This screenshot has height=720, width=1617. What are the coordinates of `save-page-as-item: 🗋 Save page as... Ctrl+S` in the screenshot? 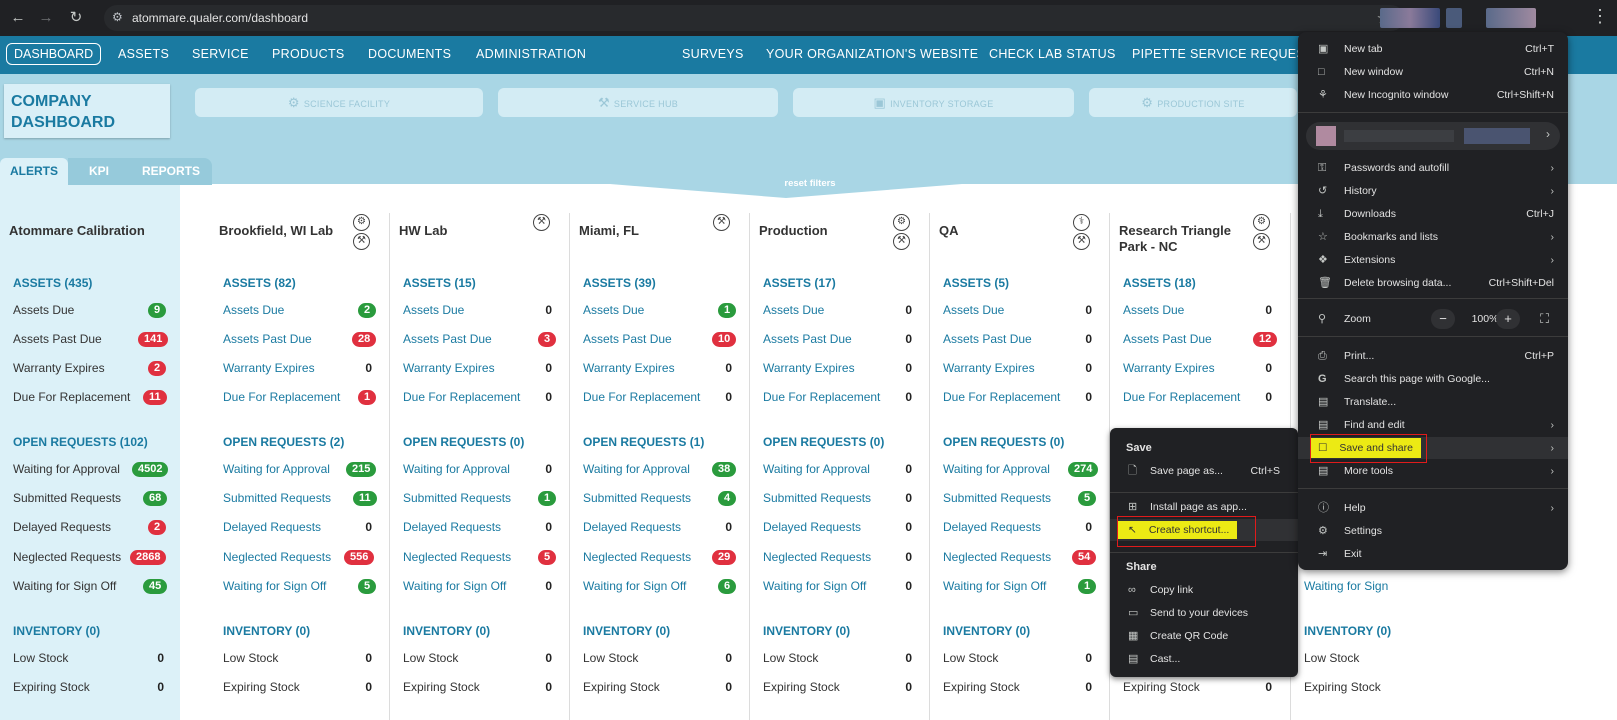 It's located at (1204, 471).